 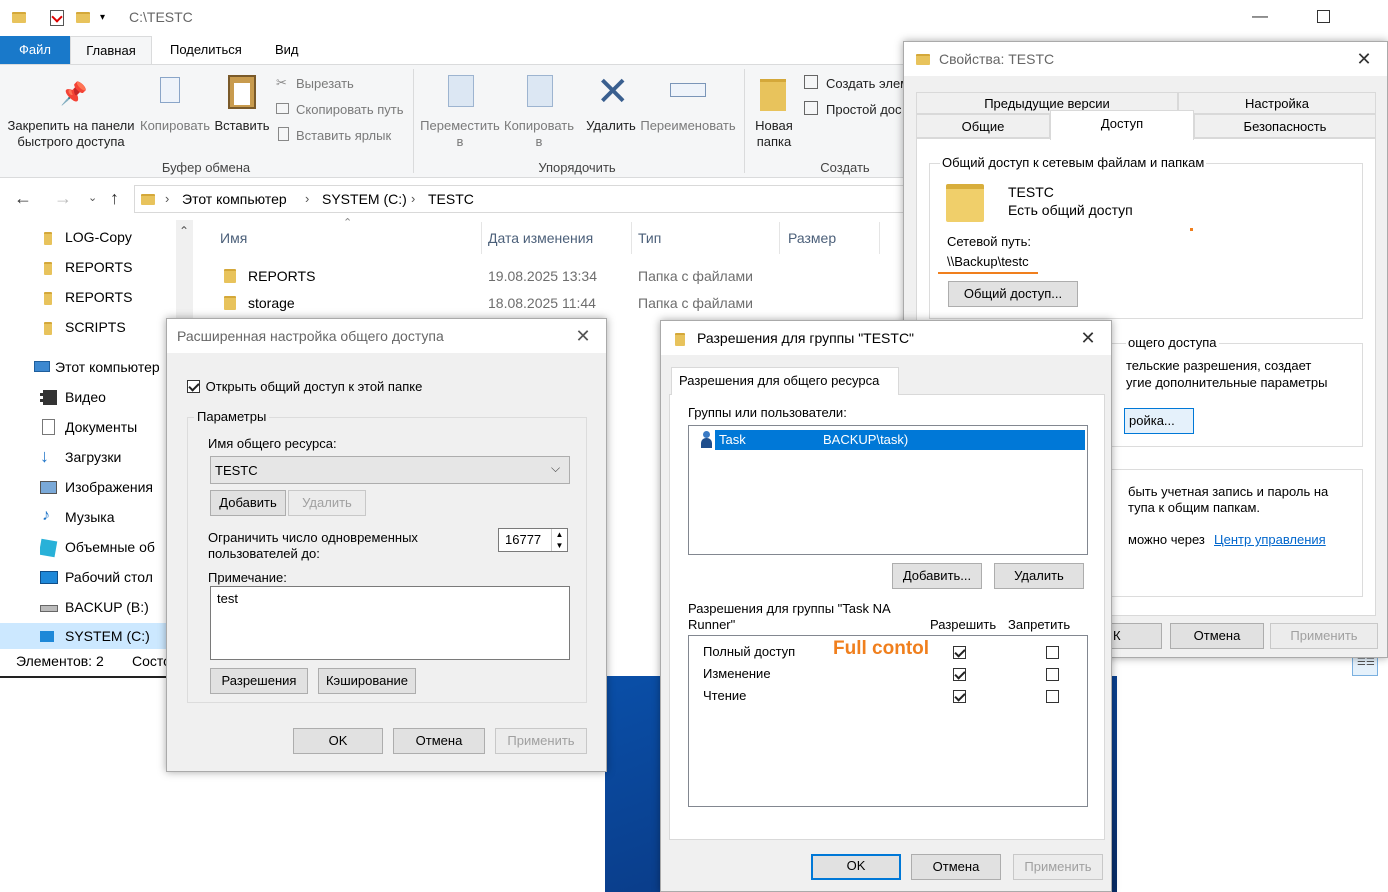 What do you see at coordinates (108, 457) in the screenshot?
I see `sidebar-item-downloads: ↓ Загрузки` at bounding box center [108, 457].